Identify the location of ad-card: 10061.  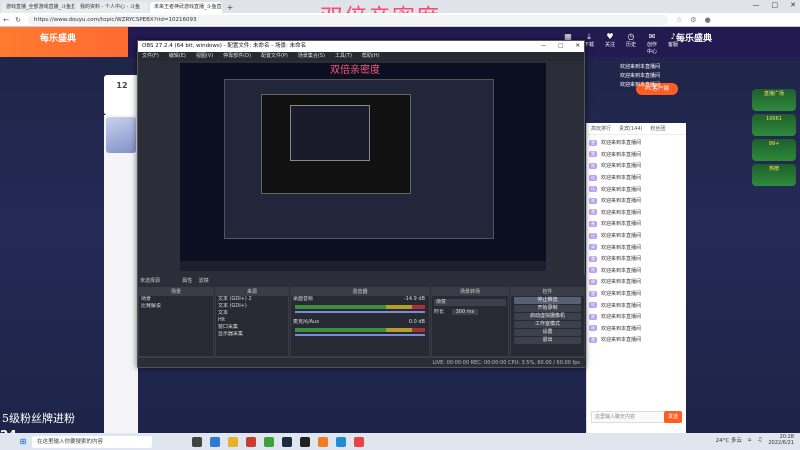
(774, 125).